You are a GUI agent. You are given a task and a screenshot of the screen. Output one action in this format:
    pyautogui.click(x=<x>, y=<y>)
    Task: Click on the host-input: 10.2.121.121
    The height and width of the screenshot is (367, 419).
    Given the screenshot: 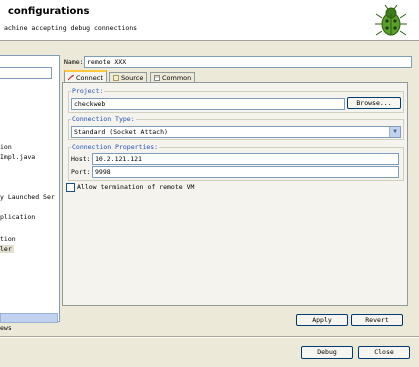 What is the action you would take?
    pyautogui.click(x=245, y=159)
    